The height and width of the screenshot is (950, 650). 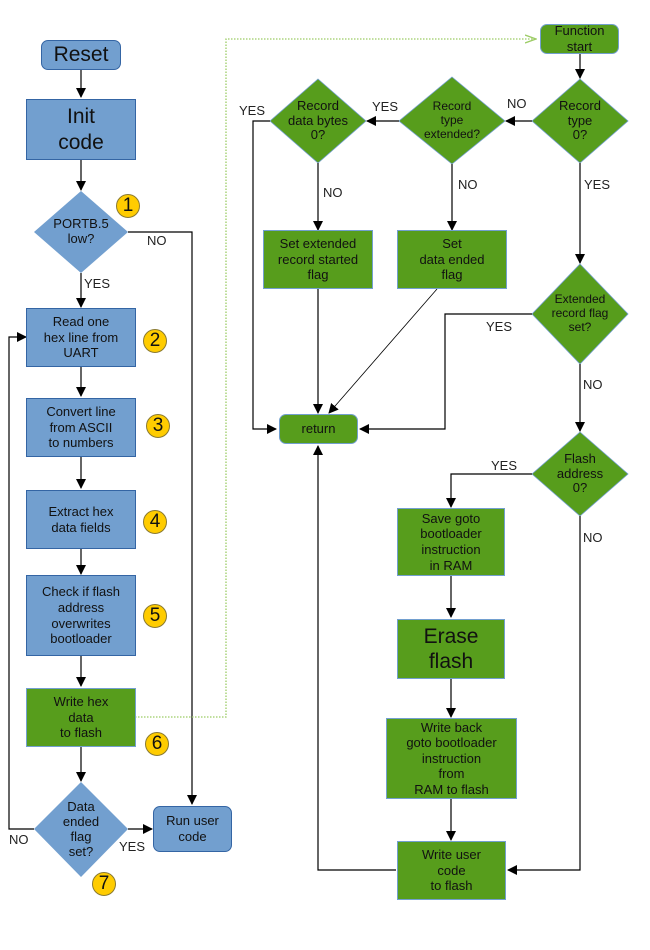 I want to click on set-data-ended-node: Set data ended flag, so click(x=452, y=259).